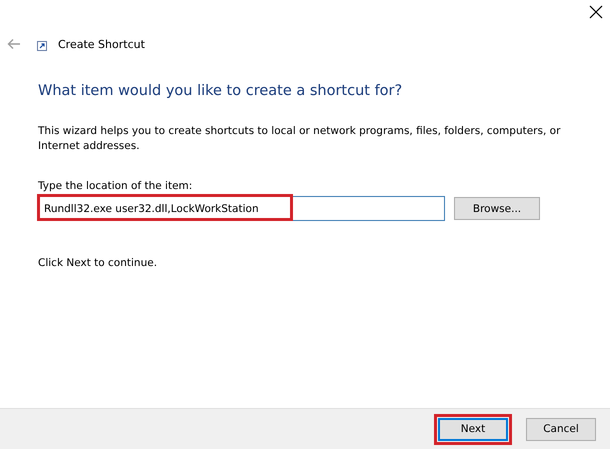 The width and height of the screenshot is (610, 449). Describe the element at coordinates (101, 44) in the screenshot. I see `window-title: Create Shortcut` at that location.